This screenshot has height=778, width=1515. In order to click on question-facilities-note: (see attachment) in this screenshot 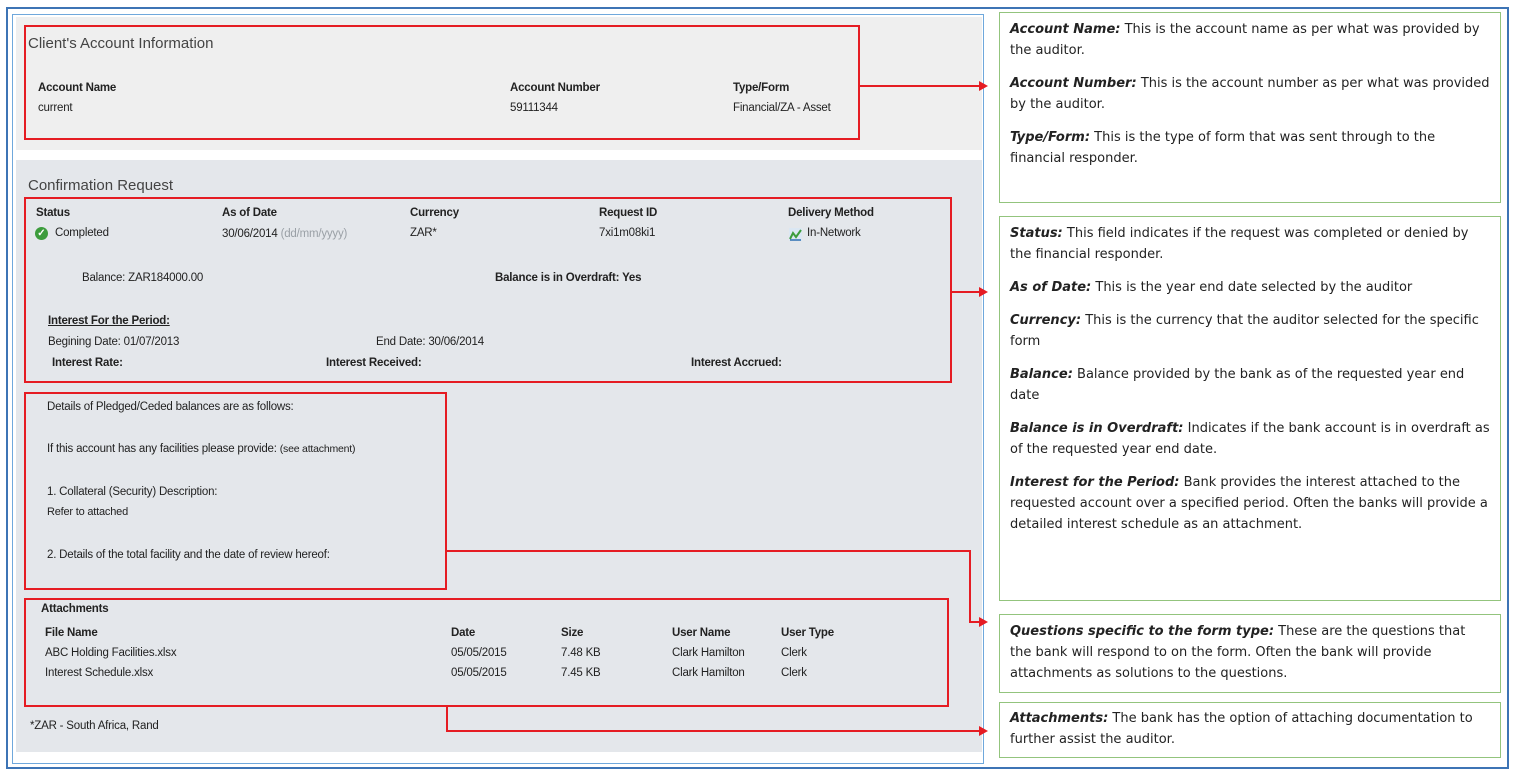, I will do `click(317, 449)`.